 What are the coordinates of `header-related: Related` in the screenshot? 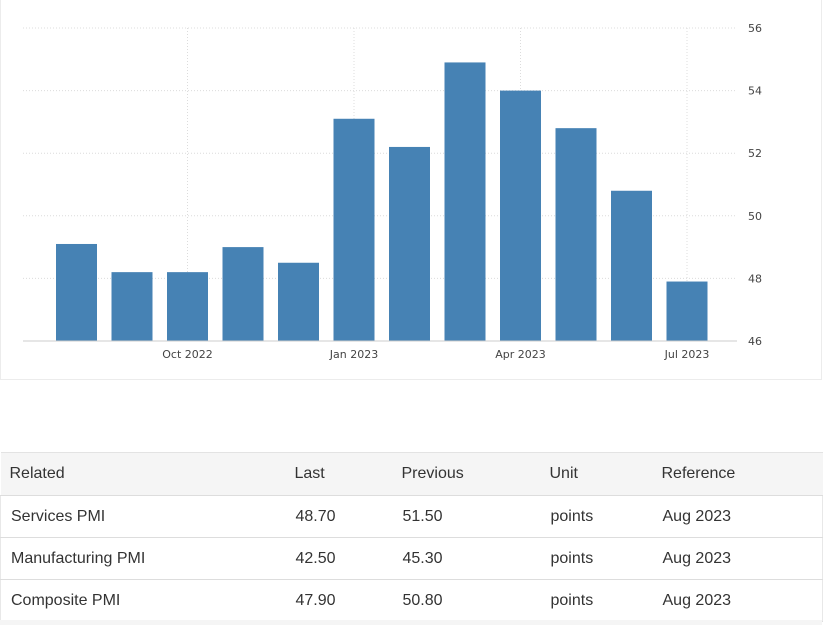 It's located at (143, 474).